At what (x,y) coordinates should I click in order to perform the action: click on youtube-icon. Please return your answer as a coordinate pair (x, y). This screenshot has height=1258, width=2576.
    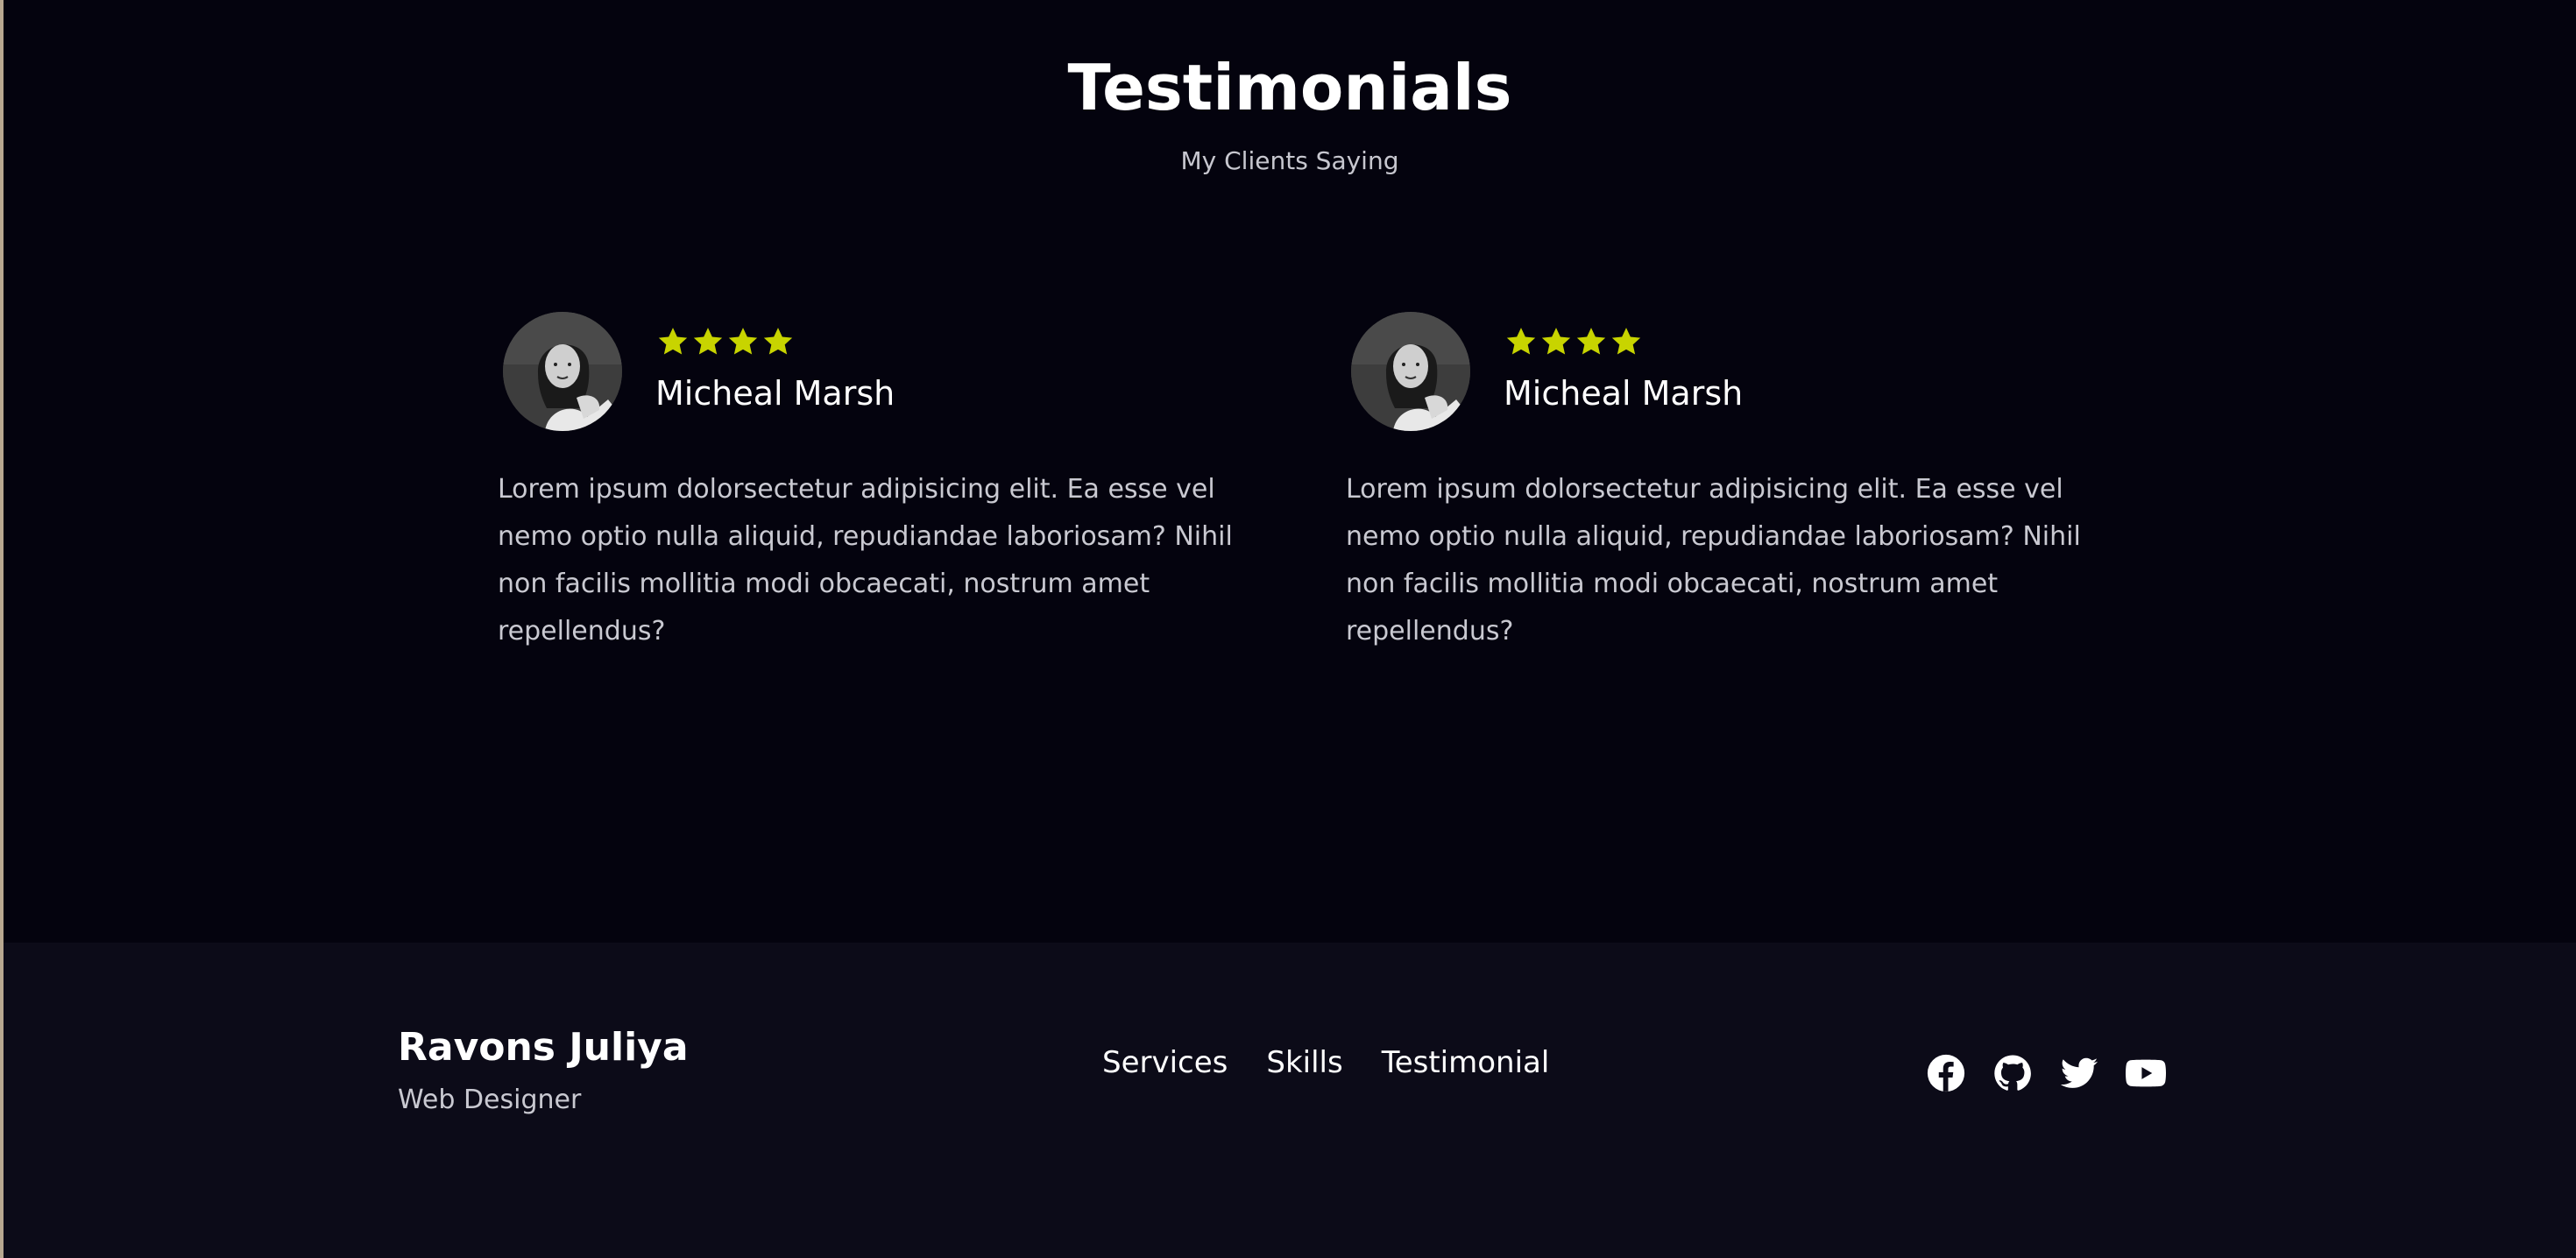
    Looking at the image, I should click on (2146, 1073).